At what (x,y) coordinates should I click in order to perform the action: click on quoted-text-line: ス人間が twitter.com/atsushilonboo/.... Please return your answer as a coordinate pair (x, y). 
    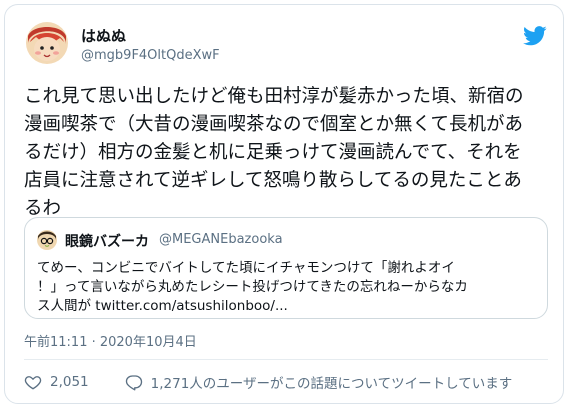
    Looking at the image, I should click on (162, 306).